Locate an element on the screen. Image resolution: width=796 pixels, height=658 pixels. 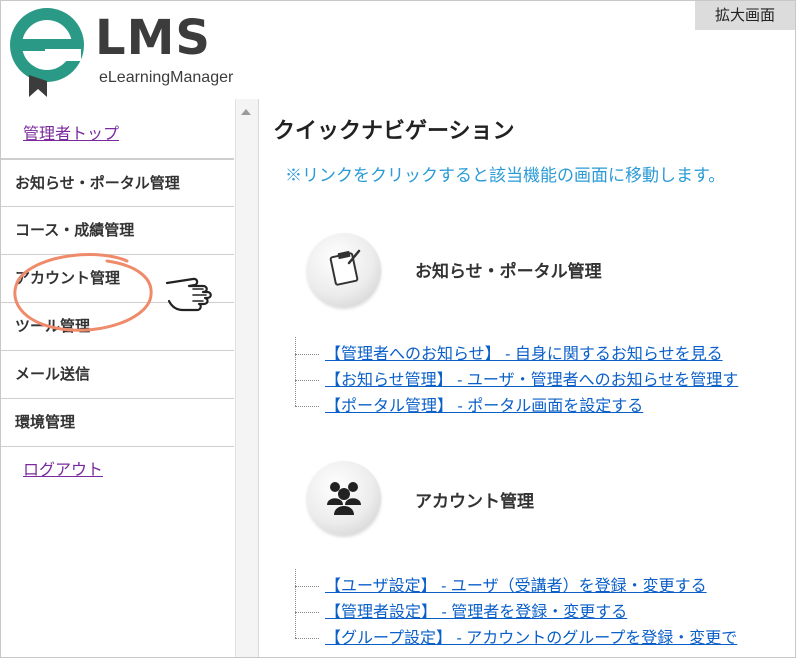
header: LMS eLearningManager 拡大画面 is located at coordinates (398, 50).